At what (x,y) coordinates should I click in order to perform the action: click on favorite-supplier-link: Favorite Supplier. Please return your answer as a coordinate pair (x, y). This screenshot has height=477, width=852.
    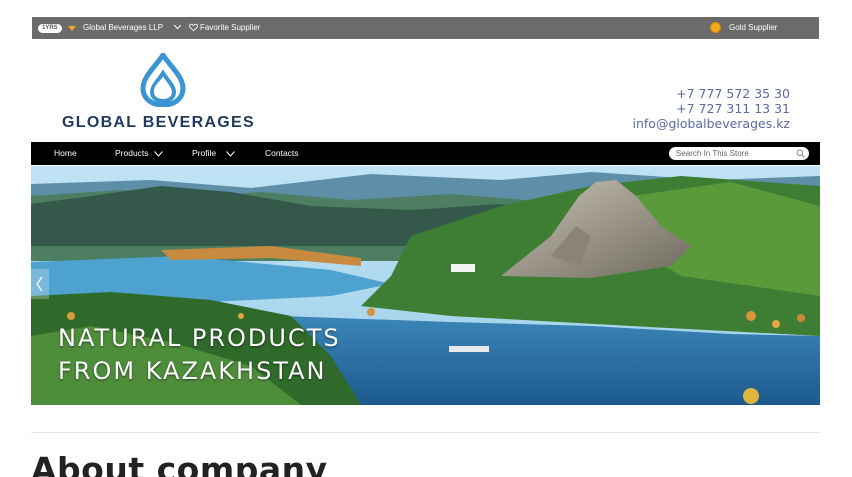
    Looking at the image, I should click on (230, 27).